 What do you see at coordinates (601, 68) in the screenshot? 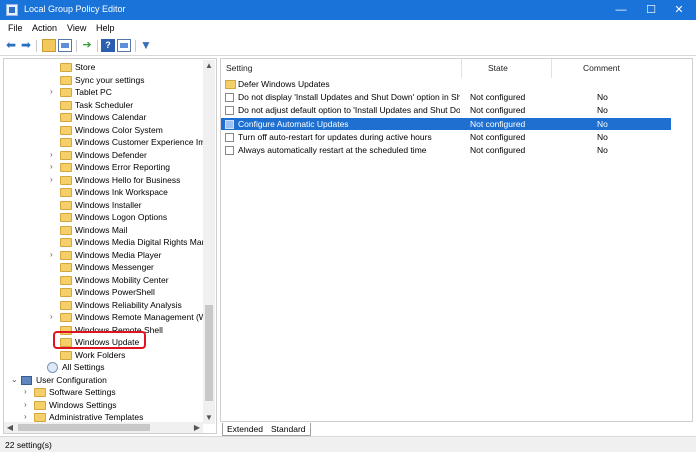
I see `column-header-comment: Comment` at bounding box center [601, 68].